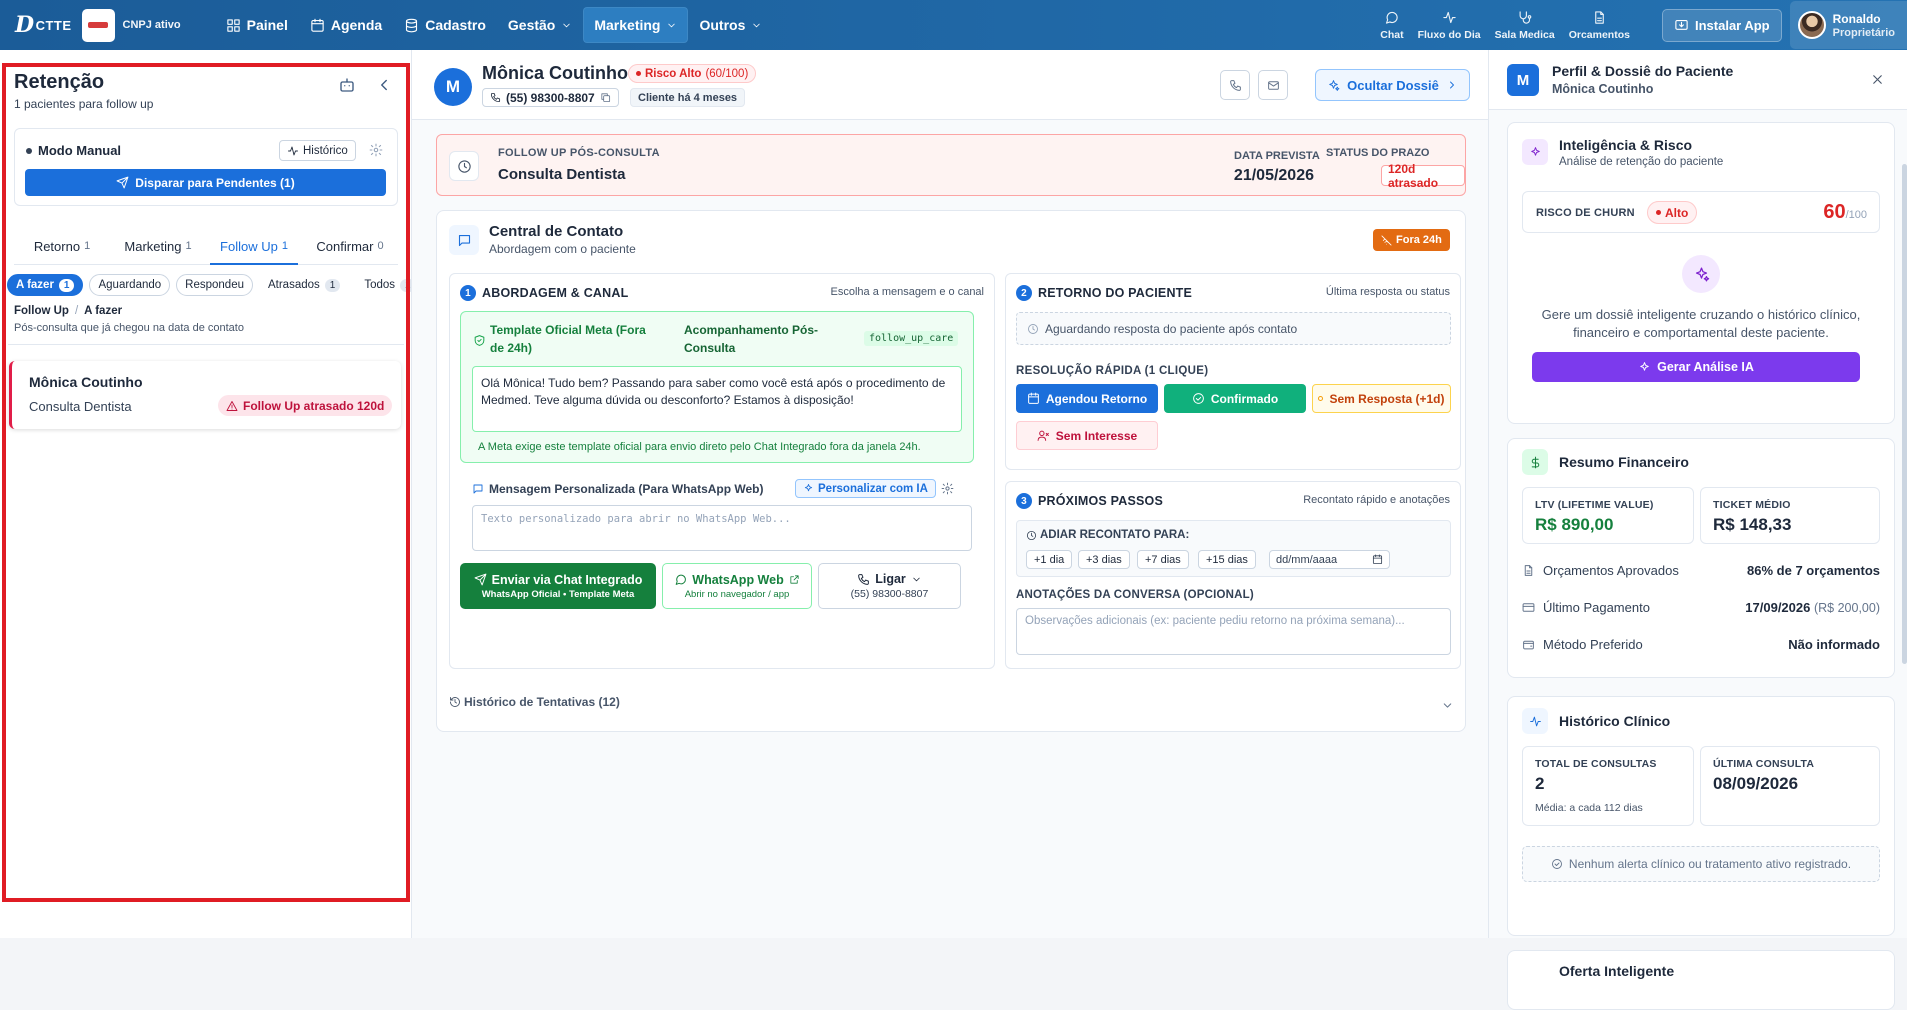 The image size is (1907, 1010). I want to click on mode-label: Modo Manual, so click(80, 150).